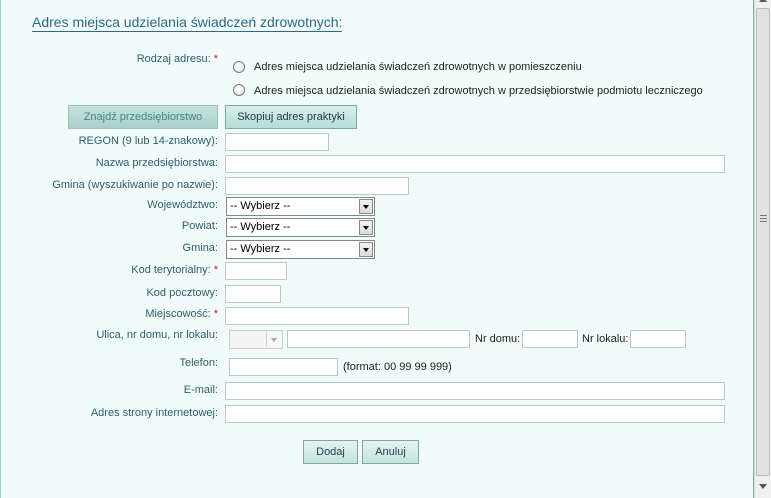 The image size is (771, 498). Describe the element at coordinates (283, 367) in the screenshot. I see `phone-input` at that location.